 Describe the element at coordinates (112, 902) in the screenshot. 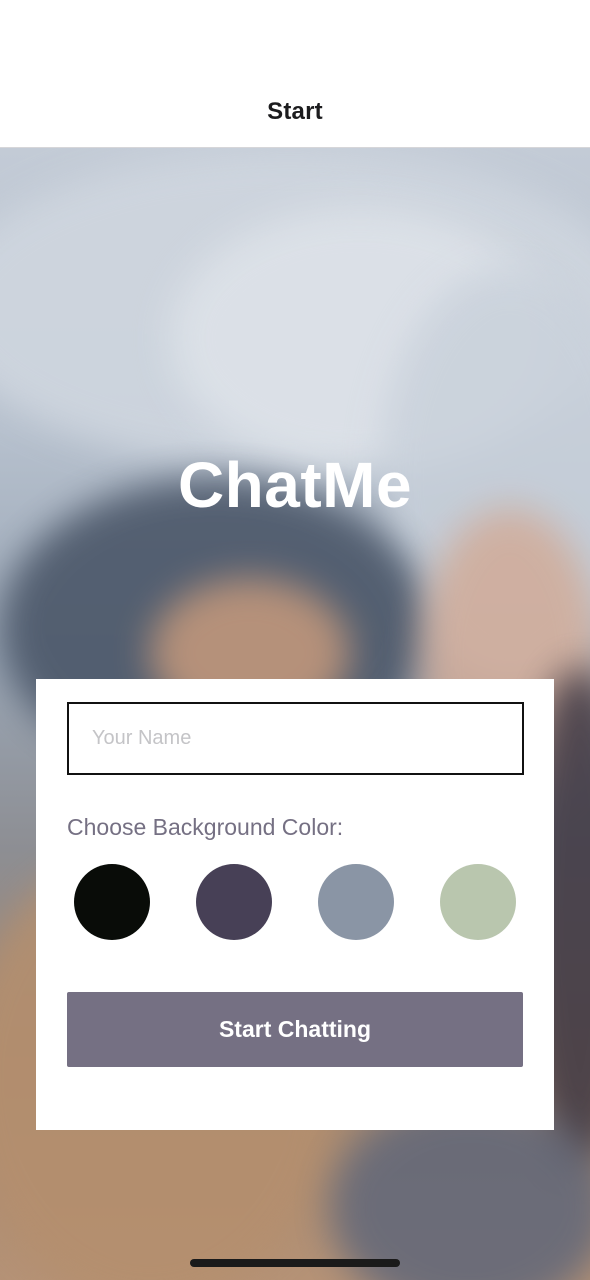

I see `color-swatch-black` at that location.